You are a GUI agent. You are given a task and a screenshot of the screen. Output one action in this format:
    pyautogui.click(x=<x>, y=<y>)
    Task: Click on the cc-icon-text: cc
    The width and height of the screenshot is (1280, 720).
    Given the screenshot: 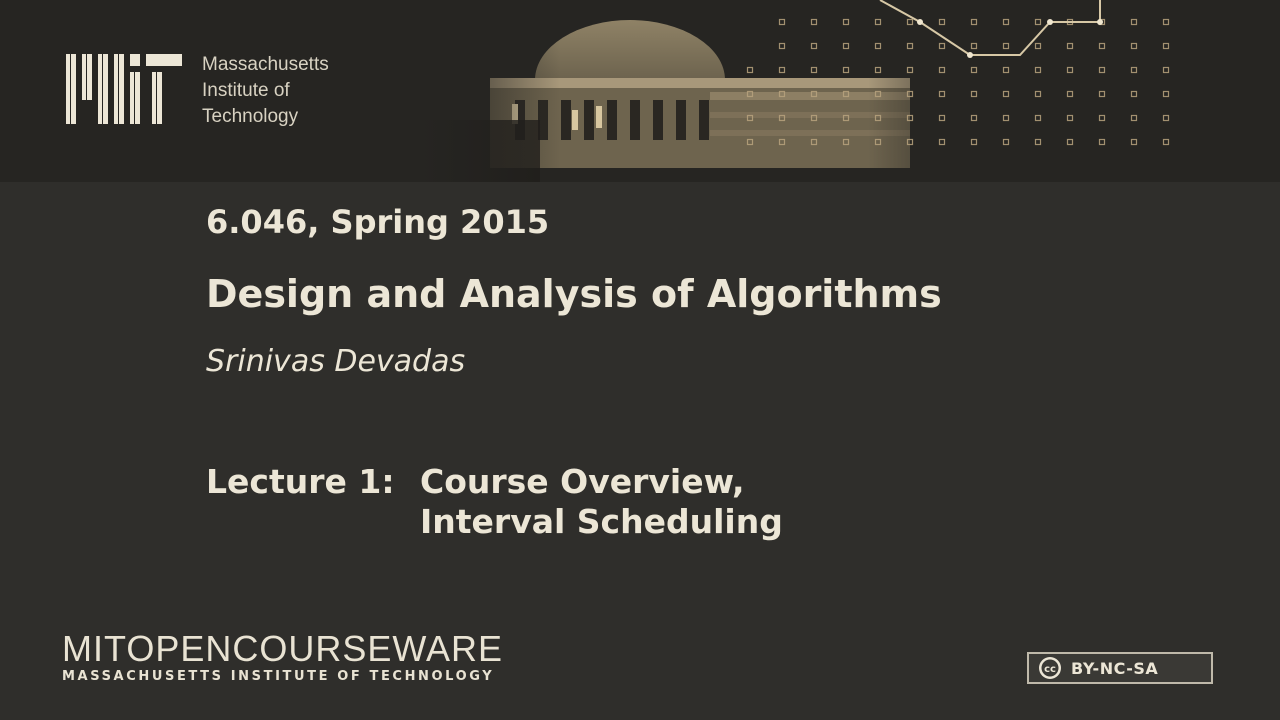 What is the action you would take?
    pyautogui.click(x=1050, y=669)
    